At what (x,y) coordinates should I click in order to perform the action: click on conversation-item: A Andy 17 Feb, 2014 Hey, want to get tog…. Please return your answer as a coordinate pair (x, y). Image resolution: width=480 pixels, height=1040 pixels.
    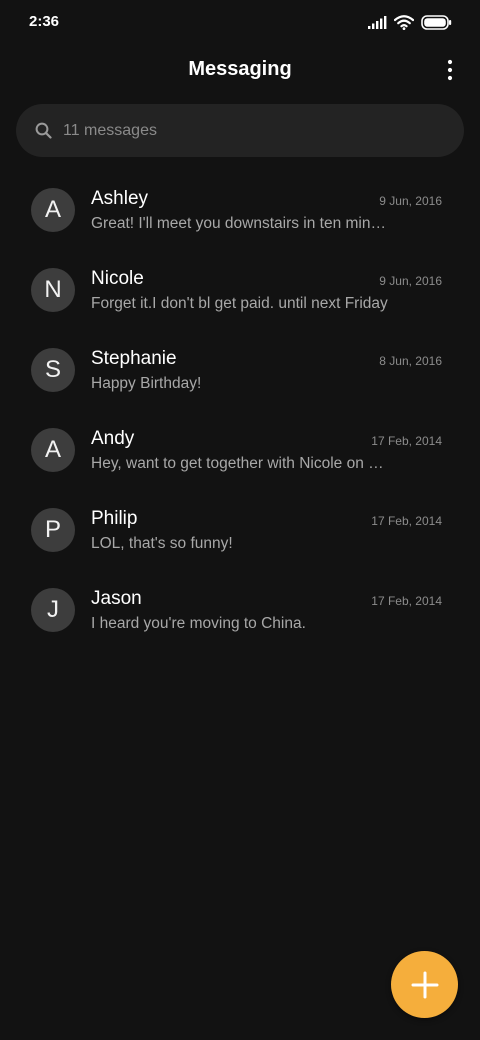
    Looking at the image, I should click on (240, 452).